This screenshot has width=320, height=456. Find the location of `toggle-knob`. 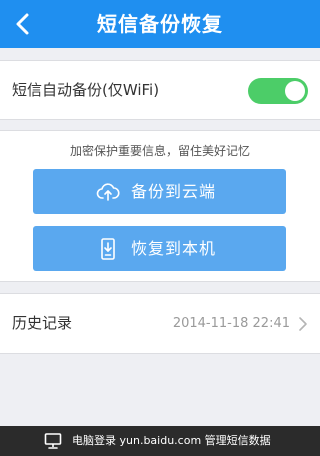

toggle-knob is located at coordinates (295, 91).